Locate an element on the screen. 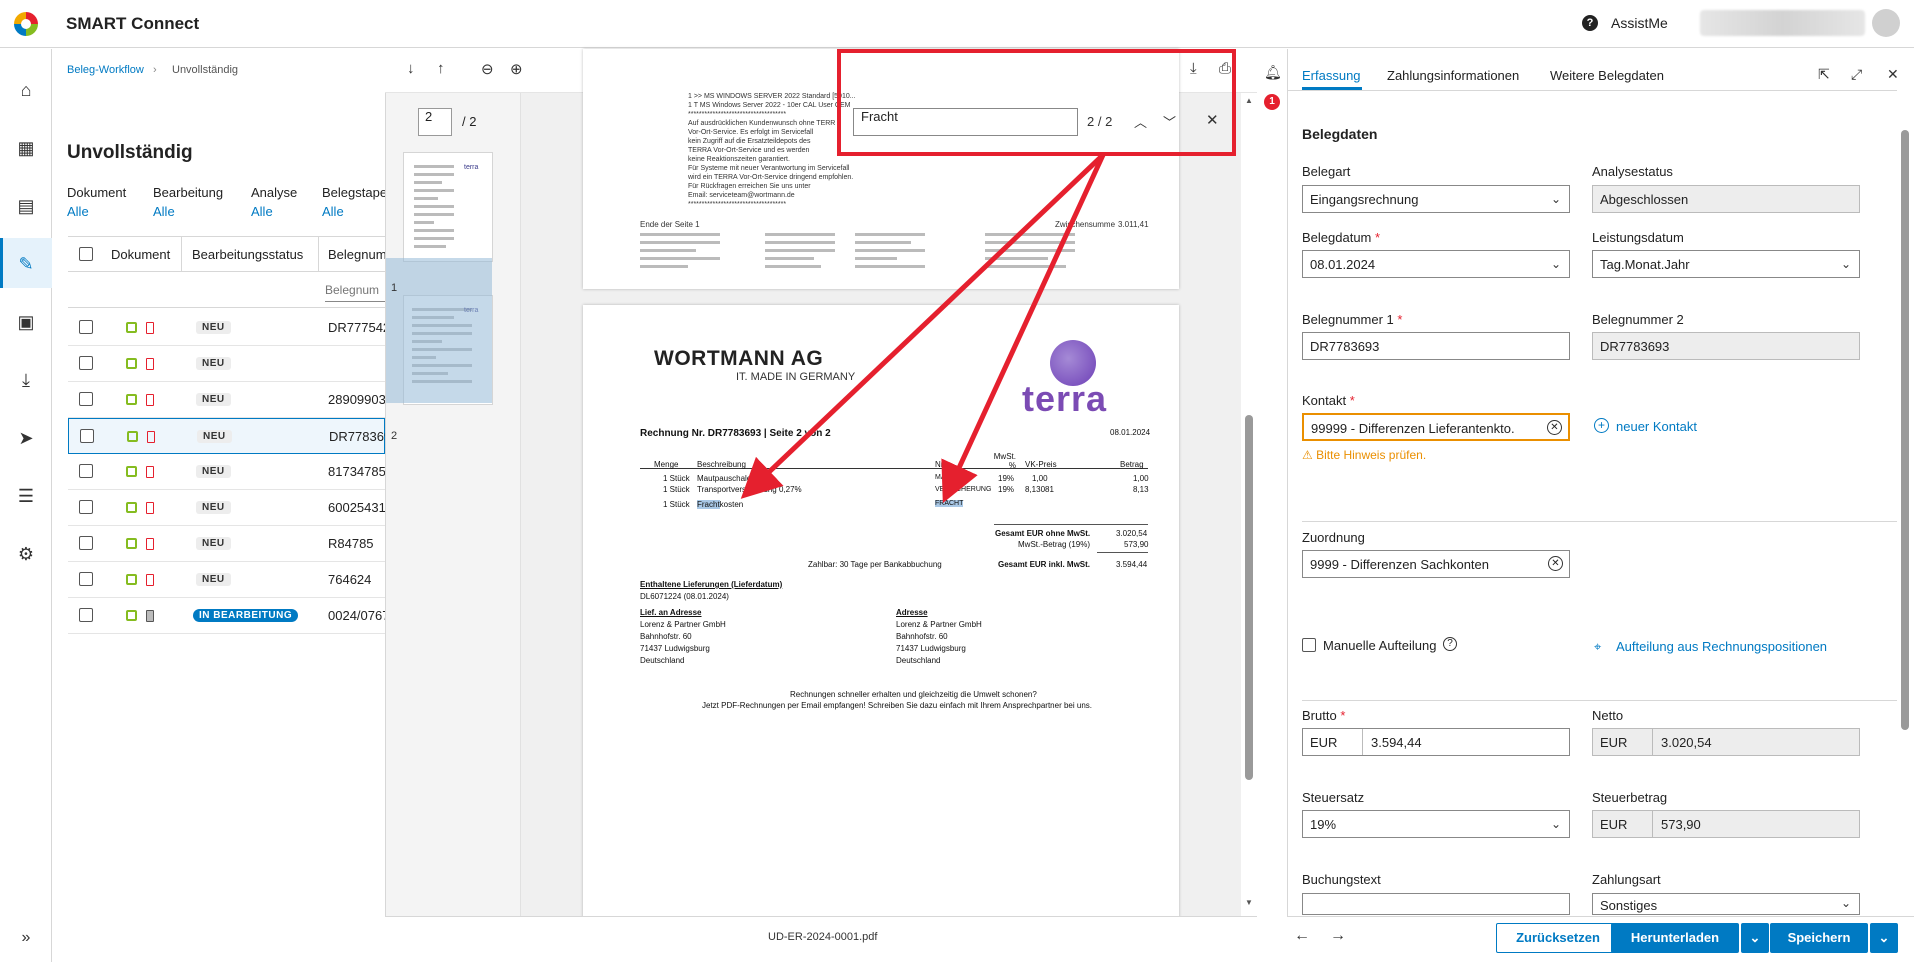 The height and width of the screenshot is (962, 1914). assistme-link: AssistMe is located at coordinates (1639, 23).